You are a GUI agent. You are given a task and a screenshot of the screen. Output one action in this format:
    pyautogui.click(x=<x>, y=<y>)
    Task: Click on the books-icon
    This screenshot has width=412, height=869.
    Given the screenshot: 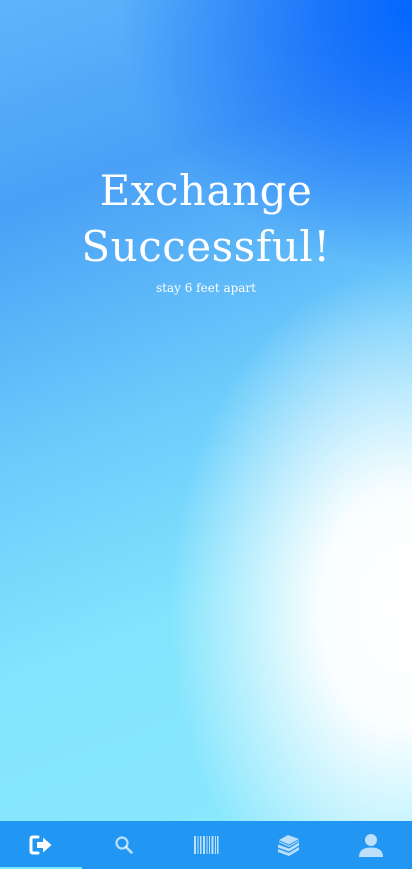 What is the action you would take?
    pyautogui.click(x=288, y=845)
    